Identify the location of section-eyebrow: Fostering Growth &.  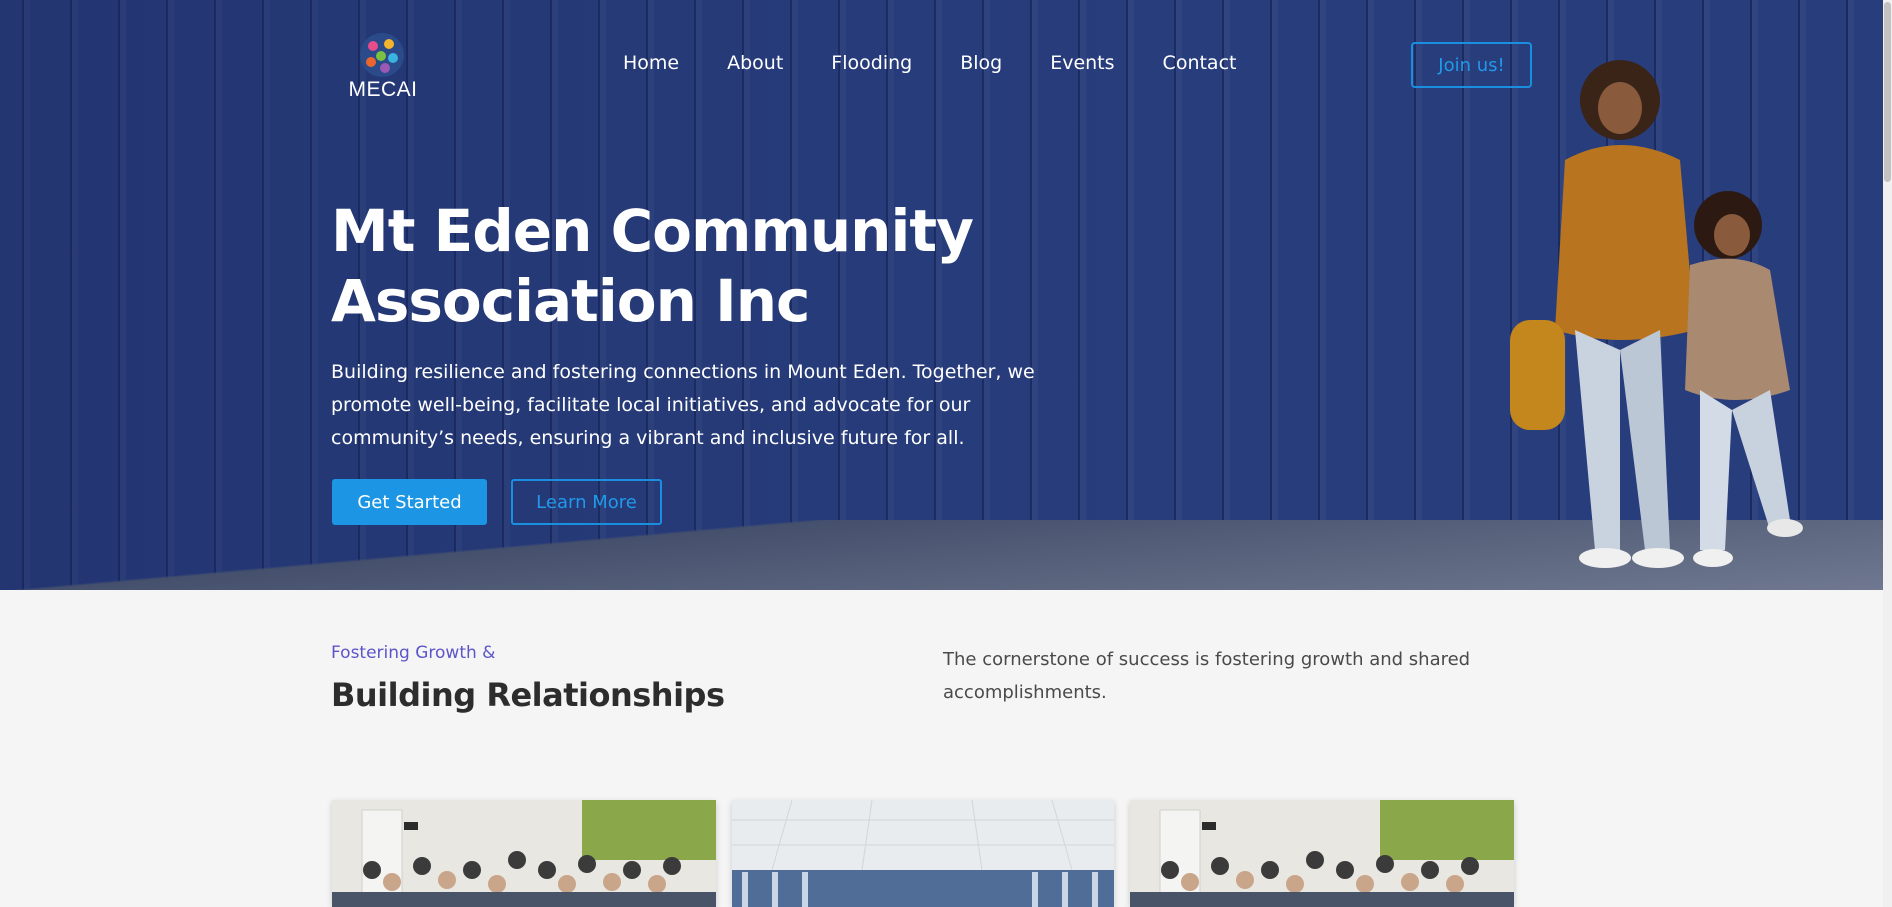
(413, 653).